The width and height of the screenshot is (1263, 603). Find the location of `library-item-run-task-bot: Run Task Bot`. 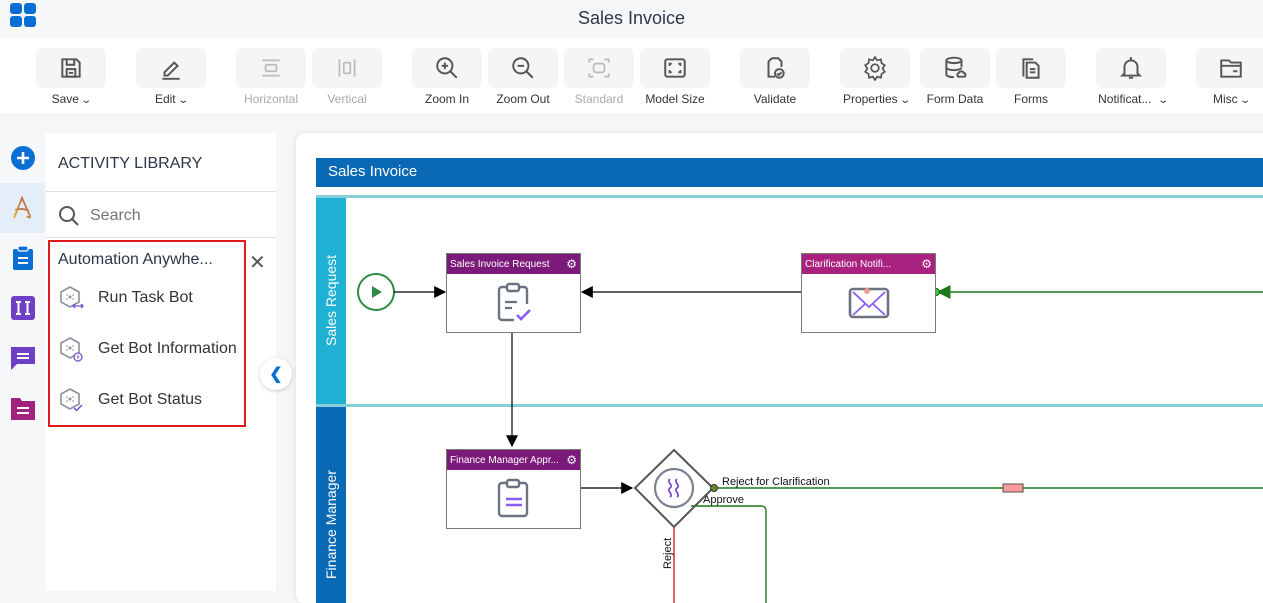

library-item-run-task-bot: Run Task Bot is located at coordinates (125, 298).